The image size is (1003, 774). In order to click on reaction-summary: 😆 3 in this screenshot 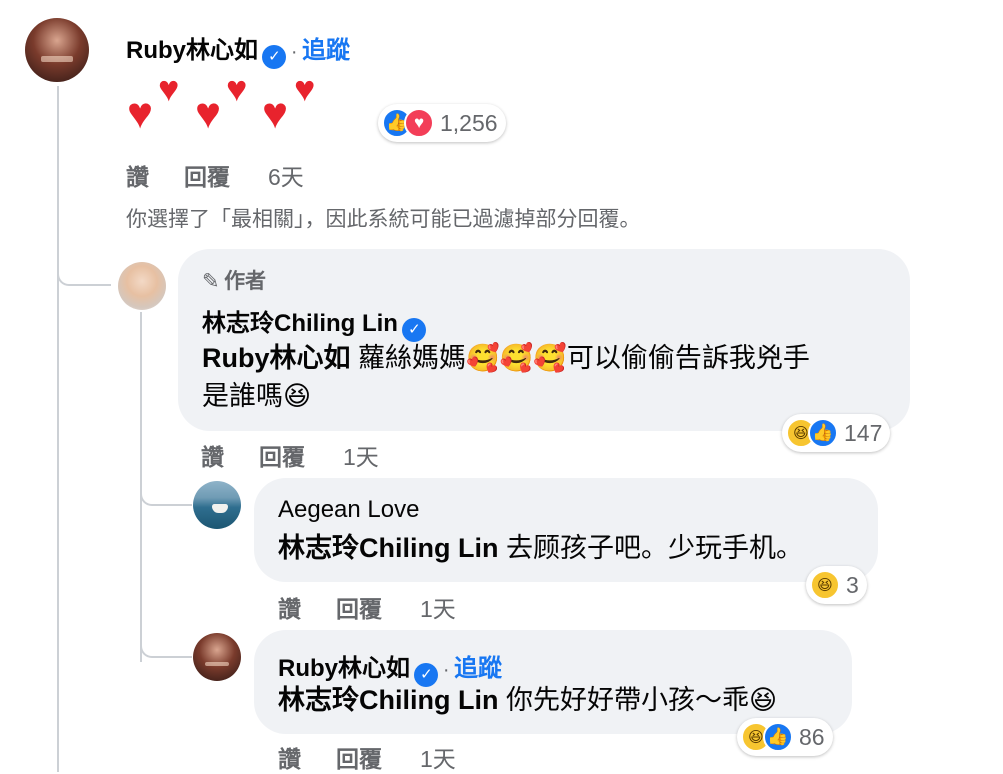, I will do `click(836, 585)`.